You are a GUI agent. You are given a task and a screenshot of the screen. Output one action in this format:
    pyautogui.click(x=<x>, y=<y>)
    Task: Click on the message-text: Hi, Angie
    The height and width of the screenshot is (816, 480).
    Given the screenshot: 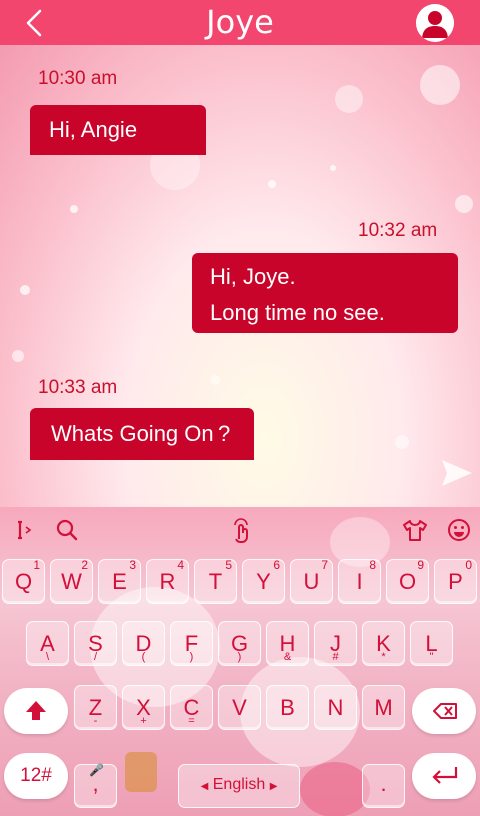 What is the action you would take?
    pyautogui.click(x=93, y=129)
    